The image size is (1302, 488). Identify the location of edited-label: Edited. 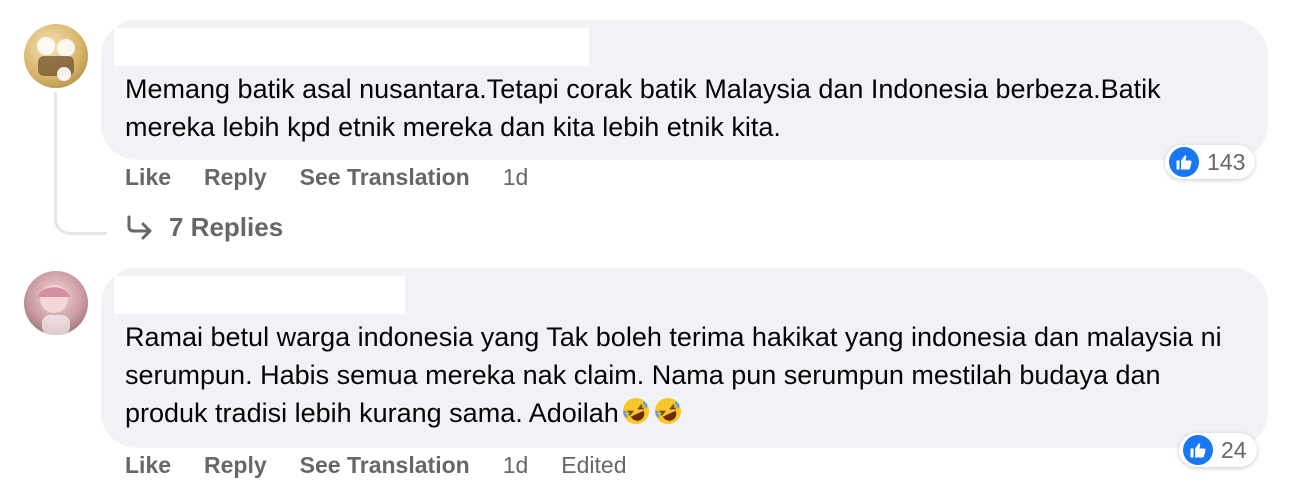
(593, 465).